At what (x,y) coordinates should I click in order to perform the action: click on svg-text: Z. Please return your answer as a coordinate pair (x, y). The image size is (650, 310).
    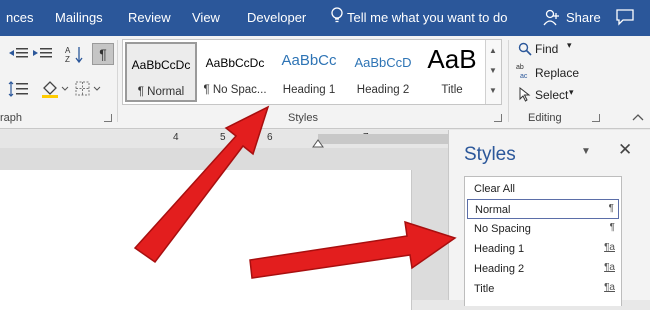
    Looking at the image, I should click on (67, 59).